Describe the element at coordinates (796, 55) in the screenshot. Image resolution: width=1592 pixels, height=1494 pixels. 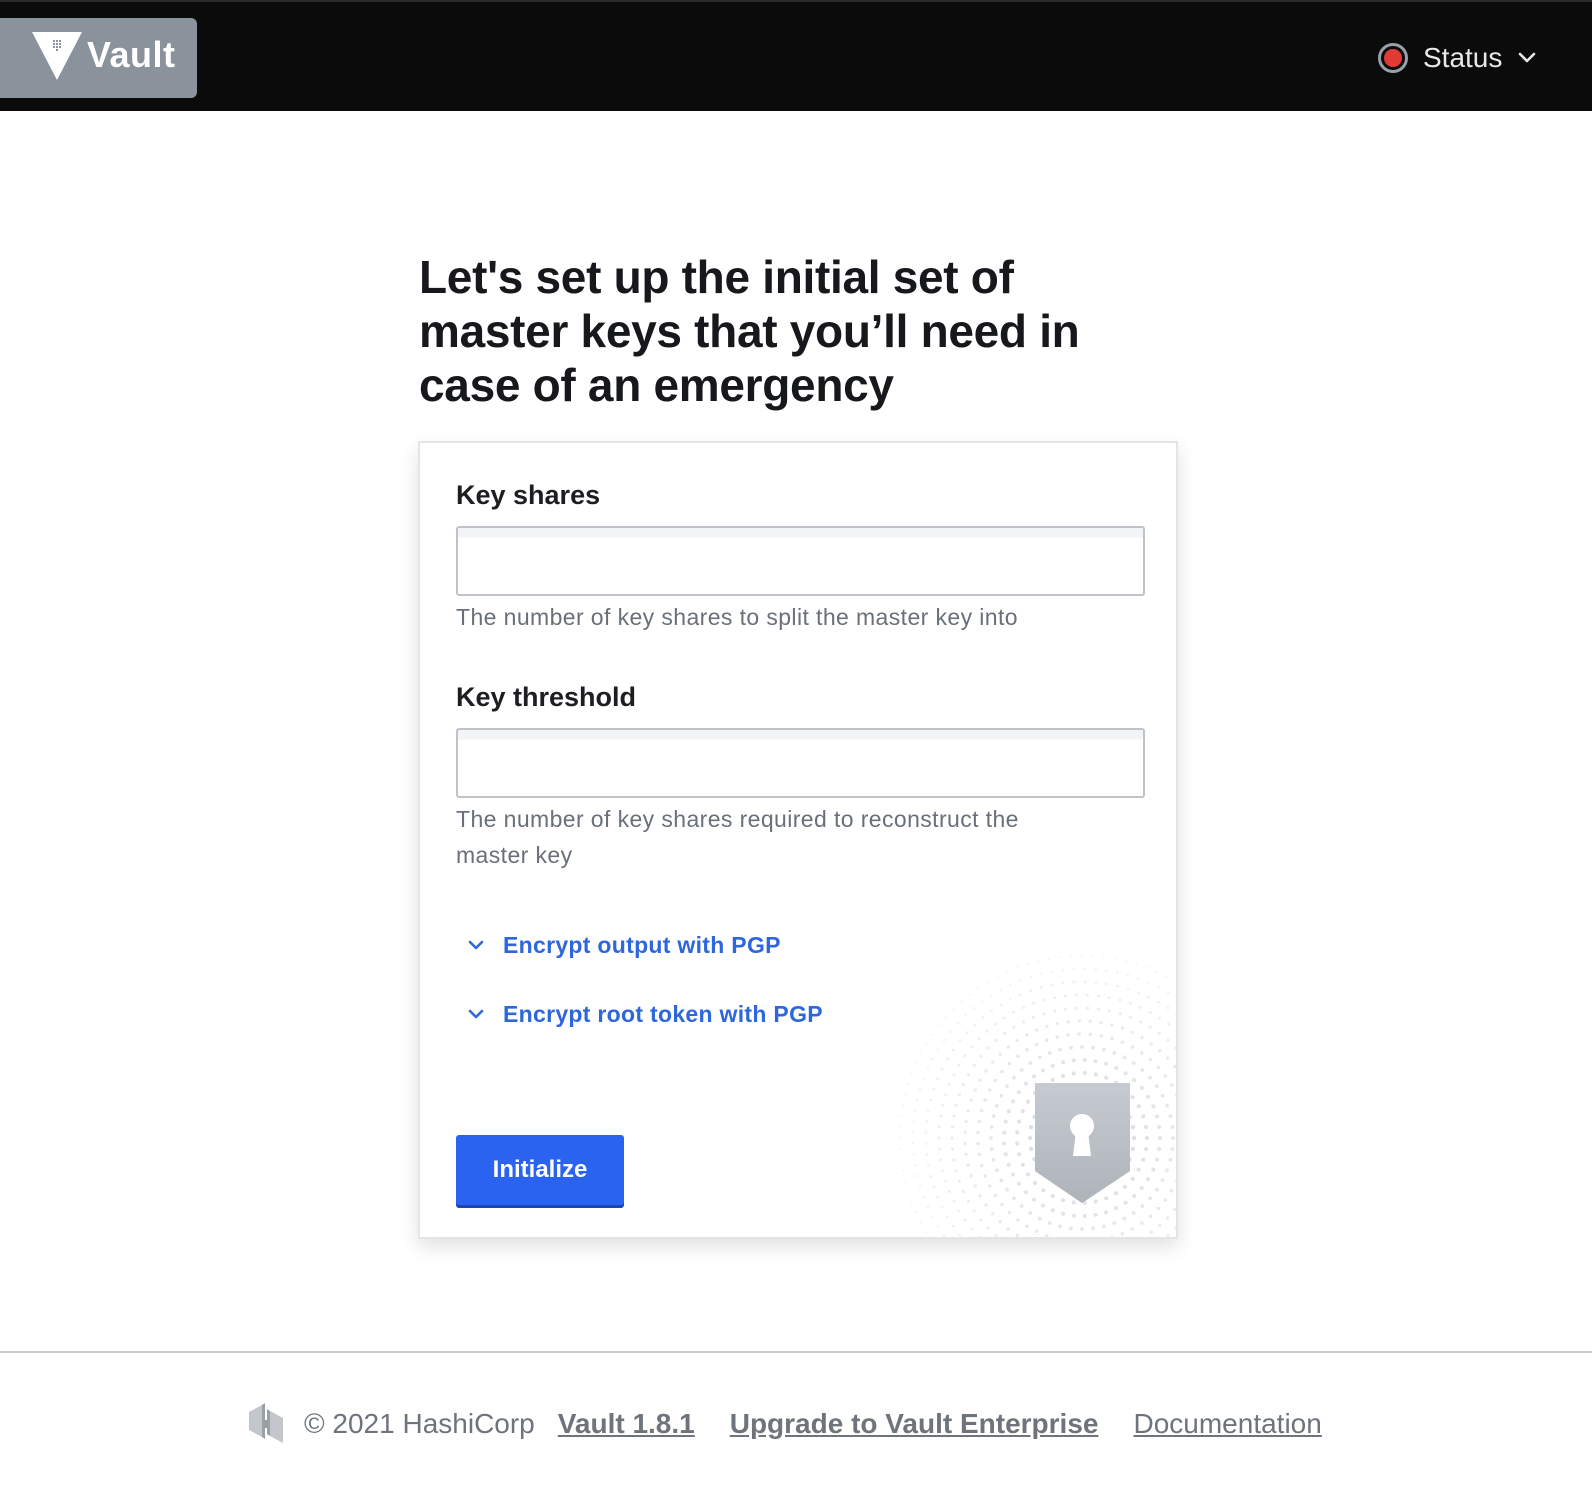
I see `top-navbar: Vault Status` at that location.